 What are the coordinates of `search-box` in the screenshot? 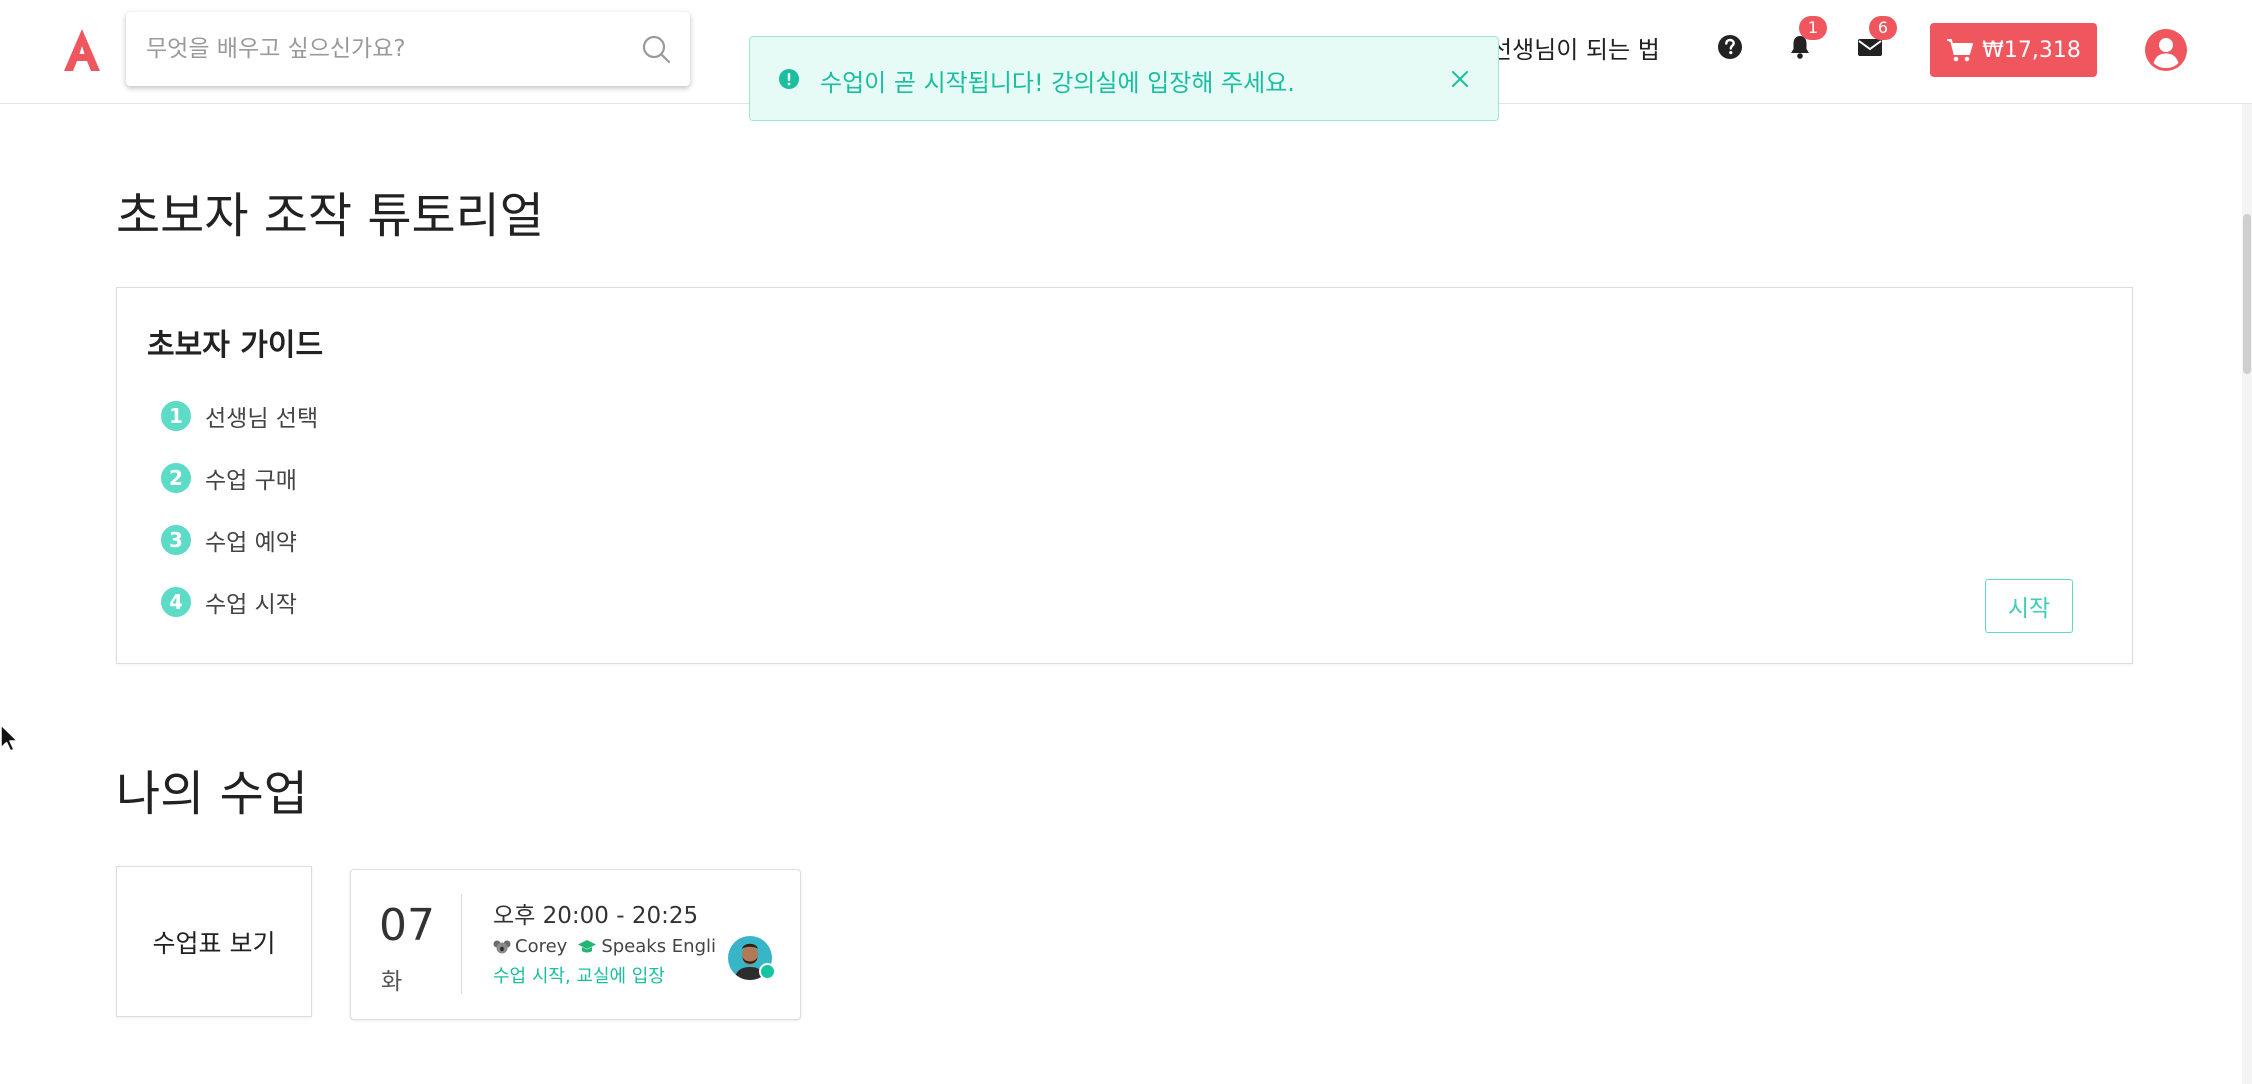 It's located at (408, 49).